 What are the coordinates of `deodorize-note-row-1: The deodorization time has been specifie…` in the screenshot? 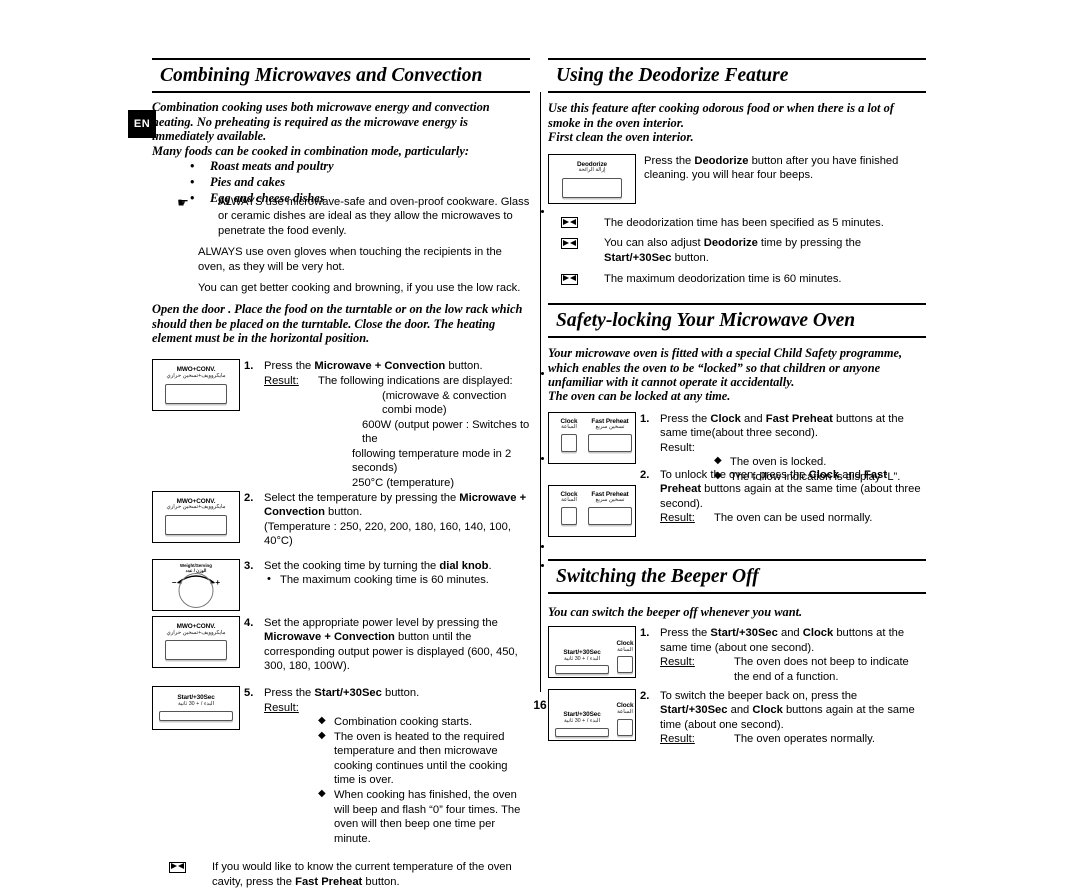 It's located at (737, 223).